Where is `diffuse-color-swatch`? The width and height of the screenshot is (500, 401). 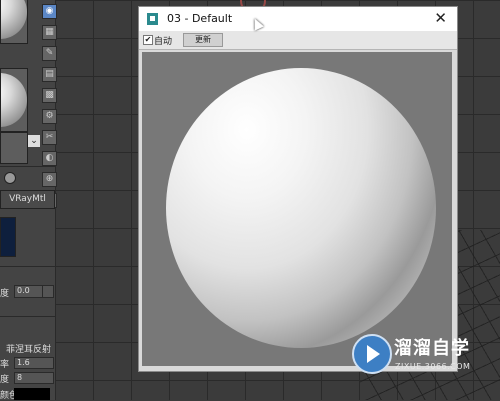
diffuse-color-swatch is located at coordinates (8, 237).